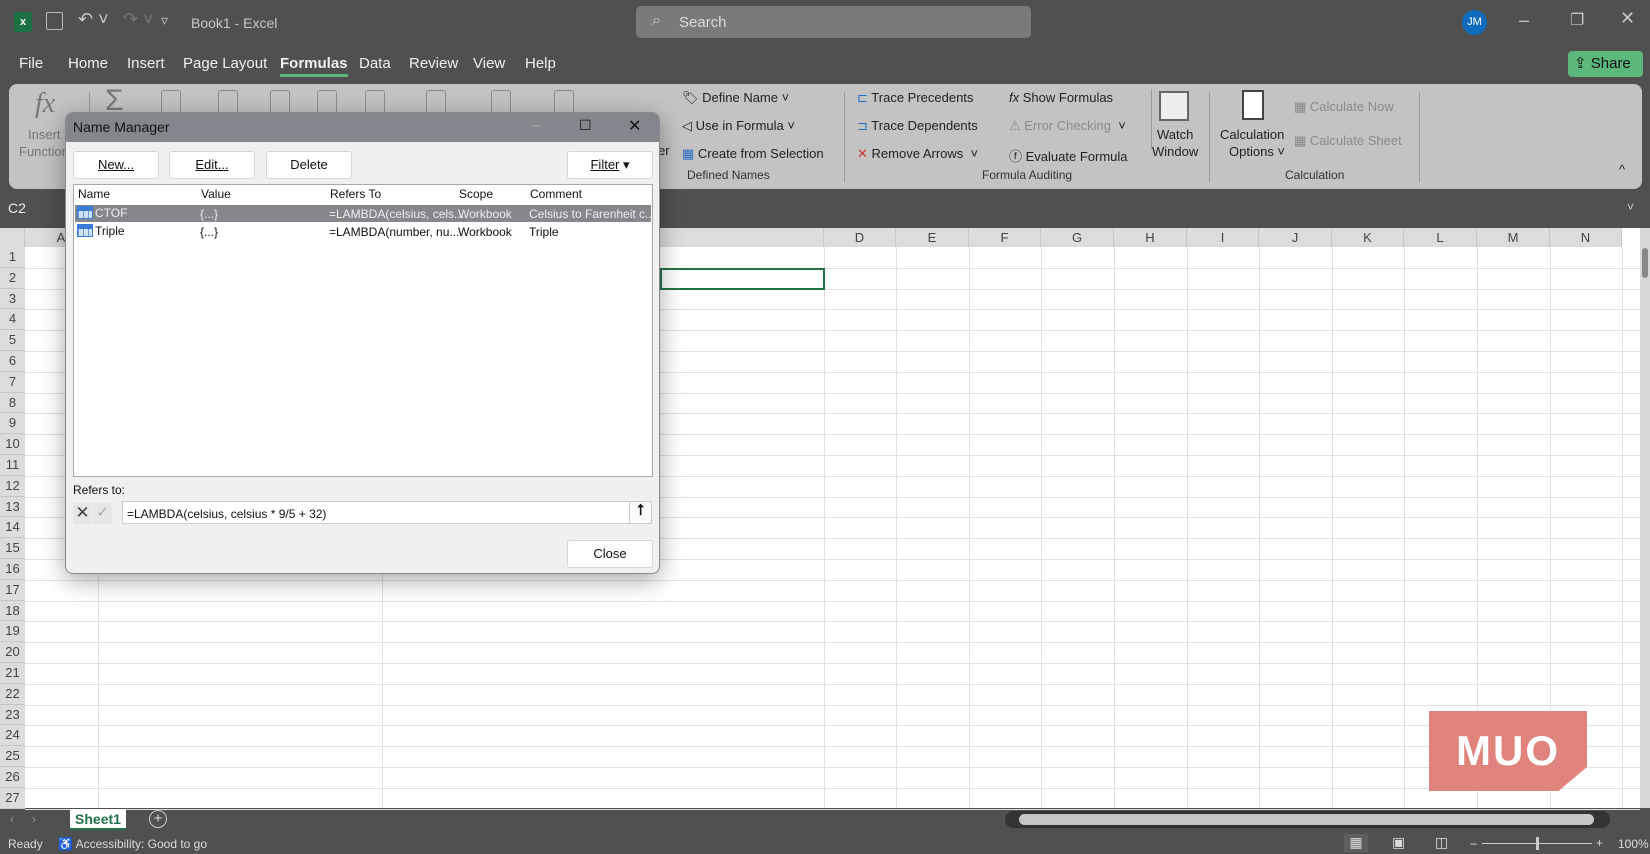 This screenshot has height=854, width=1650. Describe the element at coordinates (12, 548) in the screenshot. I see `row-header-15: 15` at that location.